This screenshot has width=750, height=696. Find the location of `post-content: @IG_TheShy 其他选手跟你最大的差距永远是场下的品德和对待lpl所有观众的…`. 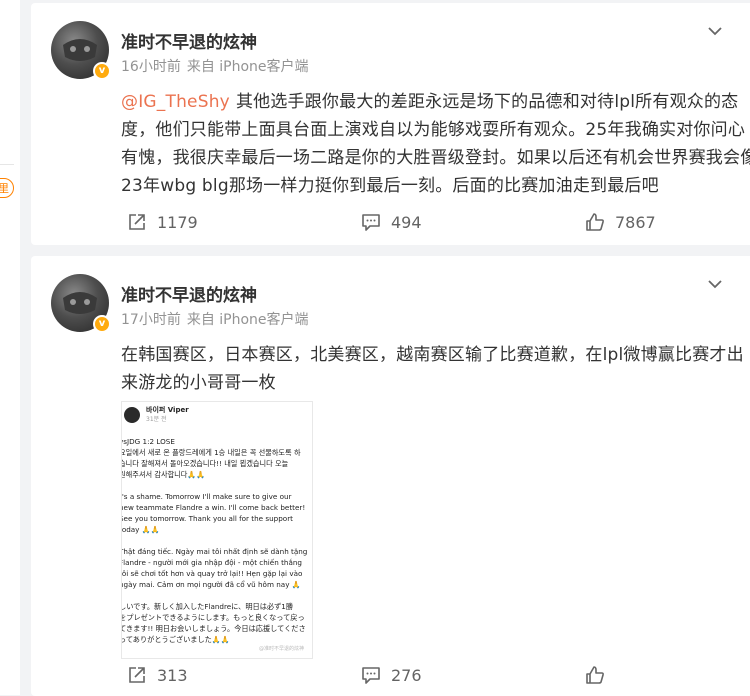

post-content: @IG_TheShy 其他选手跟你最大的差距永远是场下的品德和对待lpl所有观众的… is located at coordinates (435, 144).